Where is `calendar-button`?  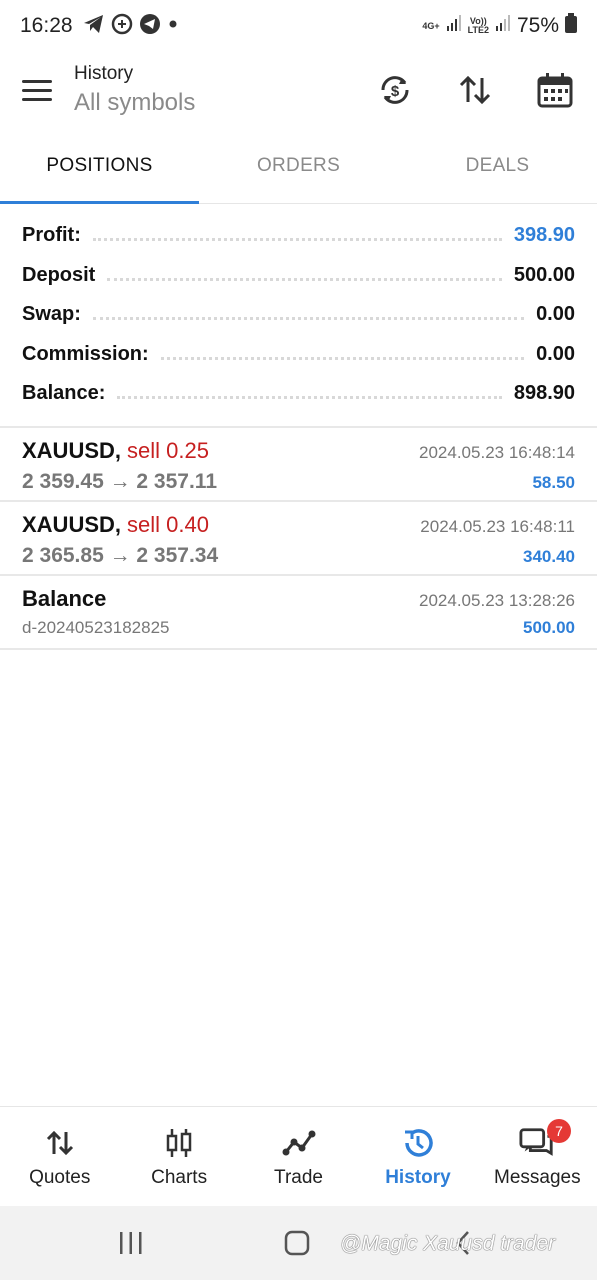
calendar-button is located at coordinates (555, 90).